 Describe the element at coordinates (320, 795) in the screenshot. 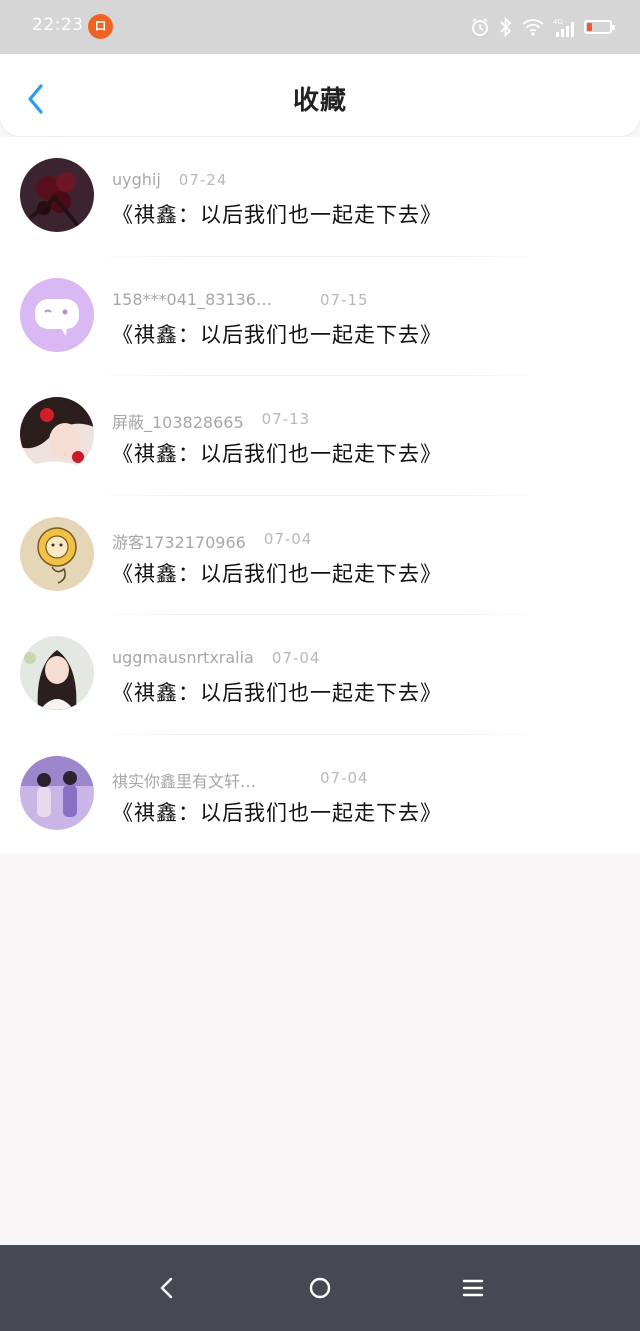

I see `list-item: 祺实你鑫里有文轩… 07-04 《祺鑫：以后我们也一起走下去》` at that location.